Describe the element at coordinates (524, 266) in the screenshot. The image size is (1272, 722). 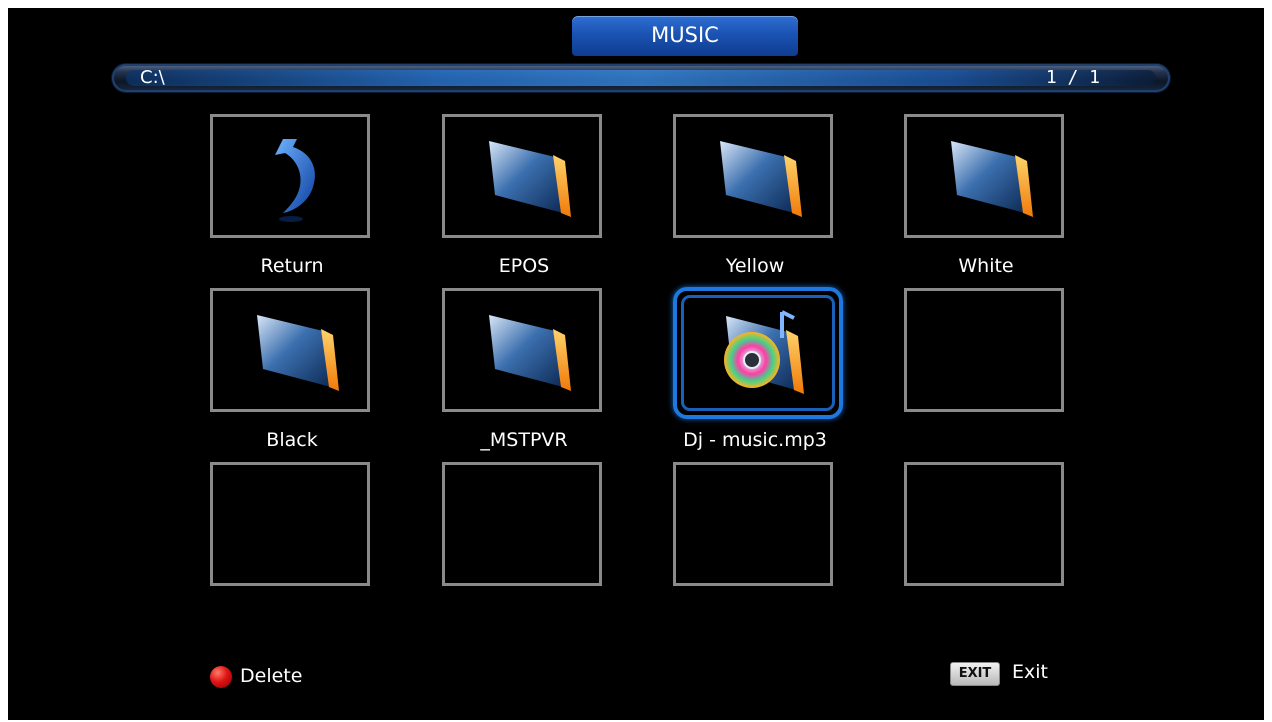
I see `grid-item-label: EPOS` at that location.